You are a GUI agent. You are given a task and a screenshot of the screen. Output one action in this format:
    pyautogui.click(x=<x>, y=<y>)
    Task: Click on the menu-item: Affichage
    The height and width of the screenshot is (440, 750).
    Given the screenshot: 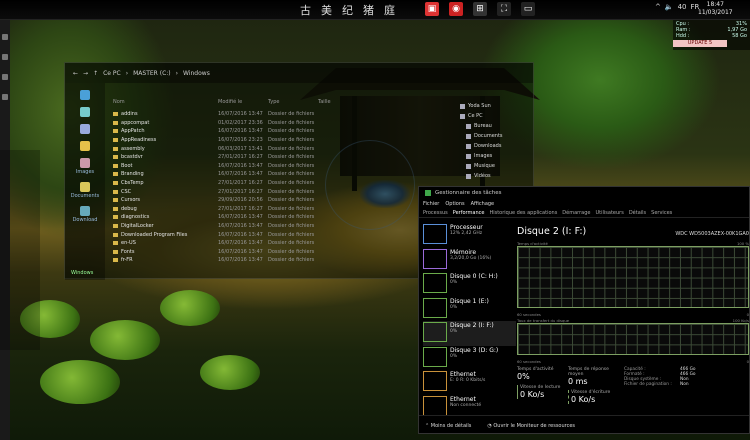 What is the action you would take?
    pyautogui.click(x=483, y=204)
    